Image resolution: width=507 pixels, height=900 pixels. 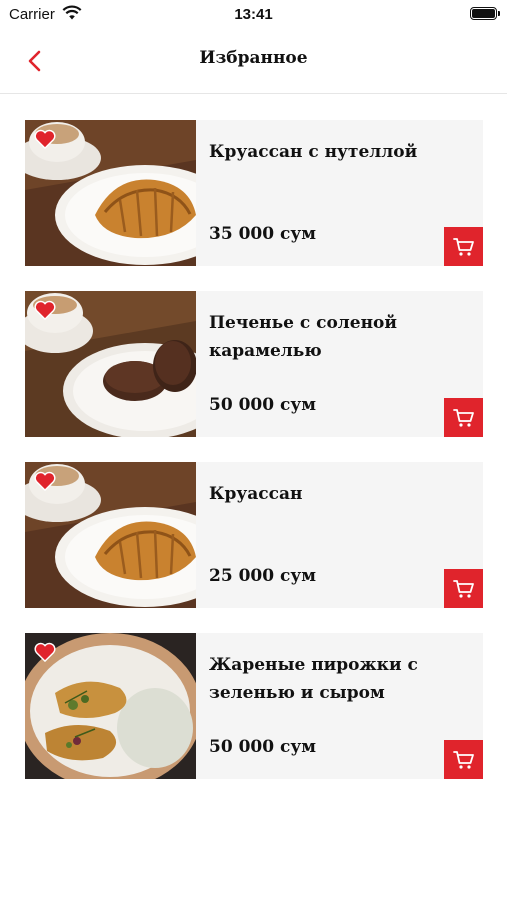 What do you see at coordinates (254, 535) in the screenshot?
I see `product-card: Круассан 25 000 сум` at bounding box center [254, 535].